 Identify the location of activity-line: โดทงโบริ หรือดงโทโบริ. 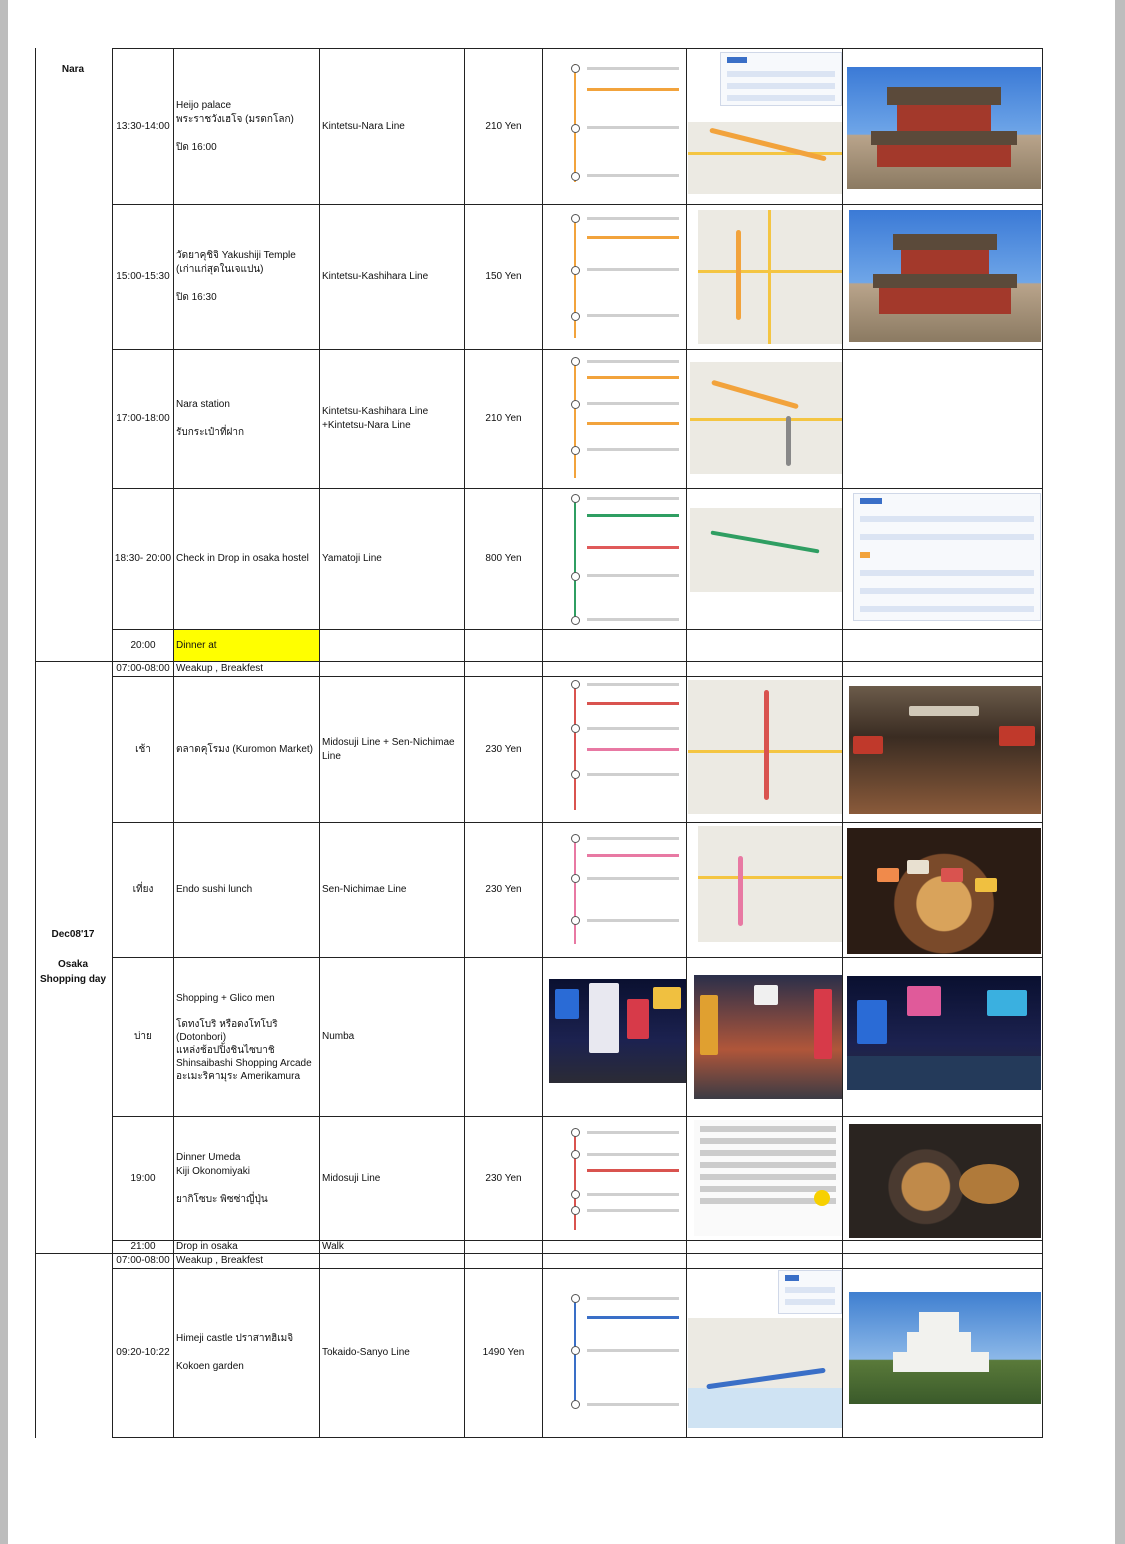
(227, 1024).